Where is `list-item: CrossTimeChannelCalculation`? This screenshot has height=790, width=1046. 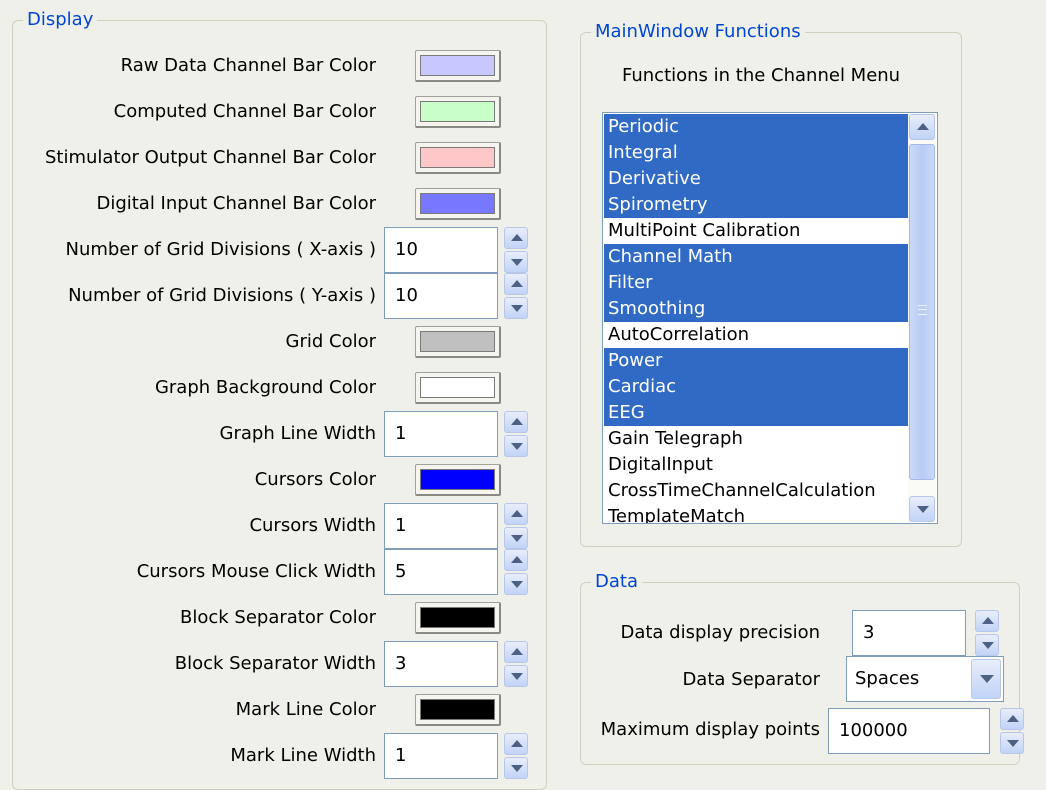 list-item: CrossTimeChannelCalculation is located at coordinates (756, 491).